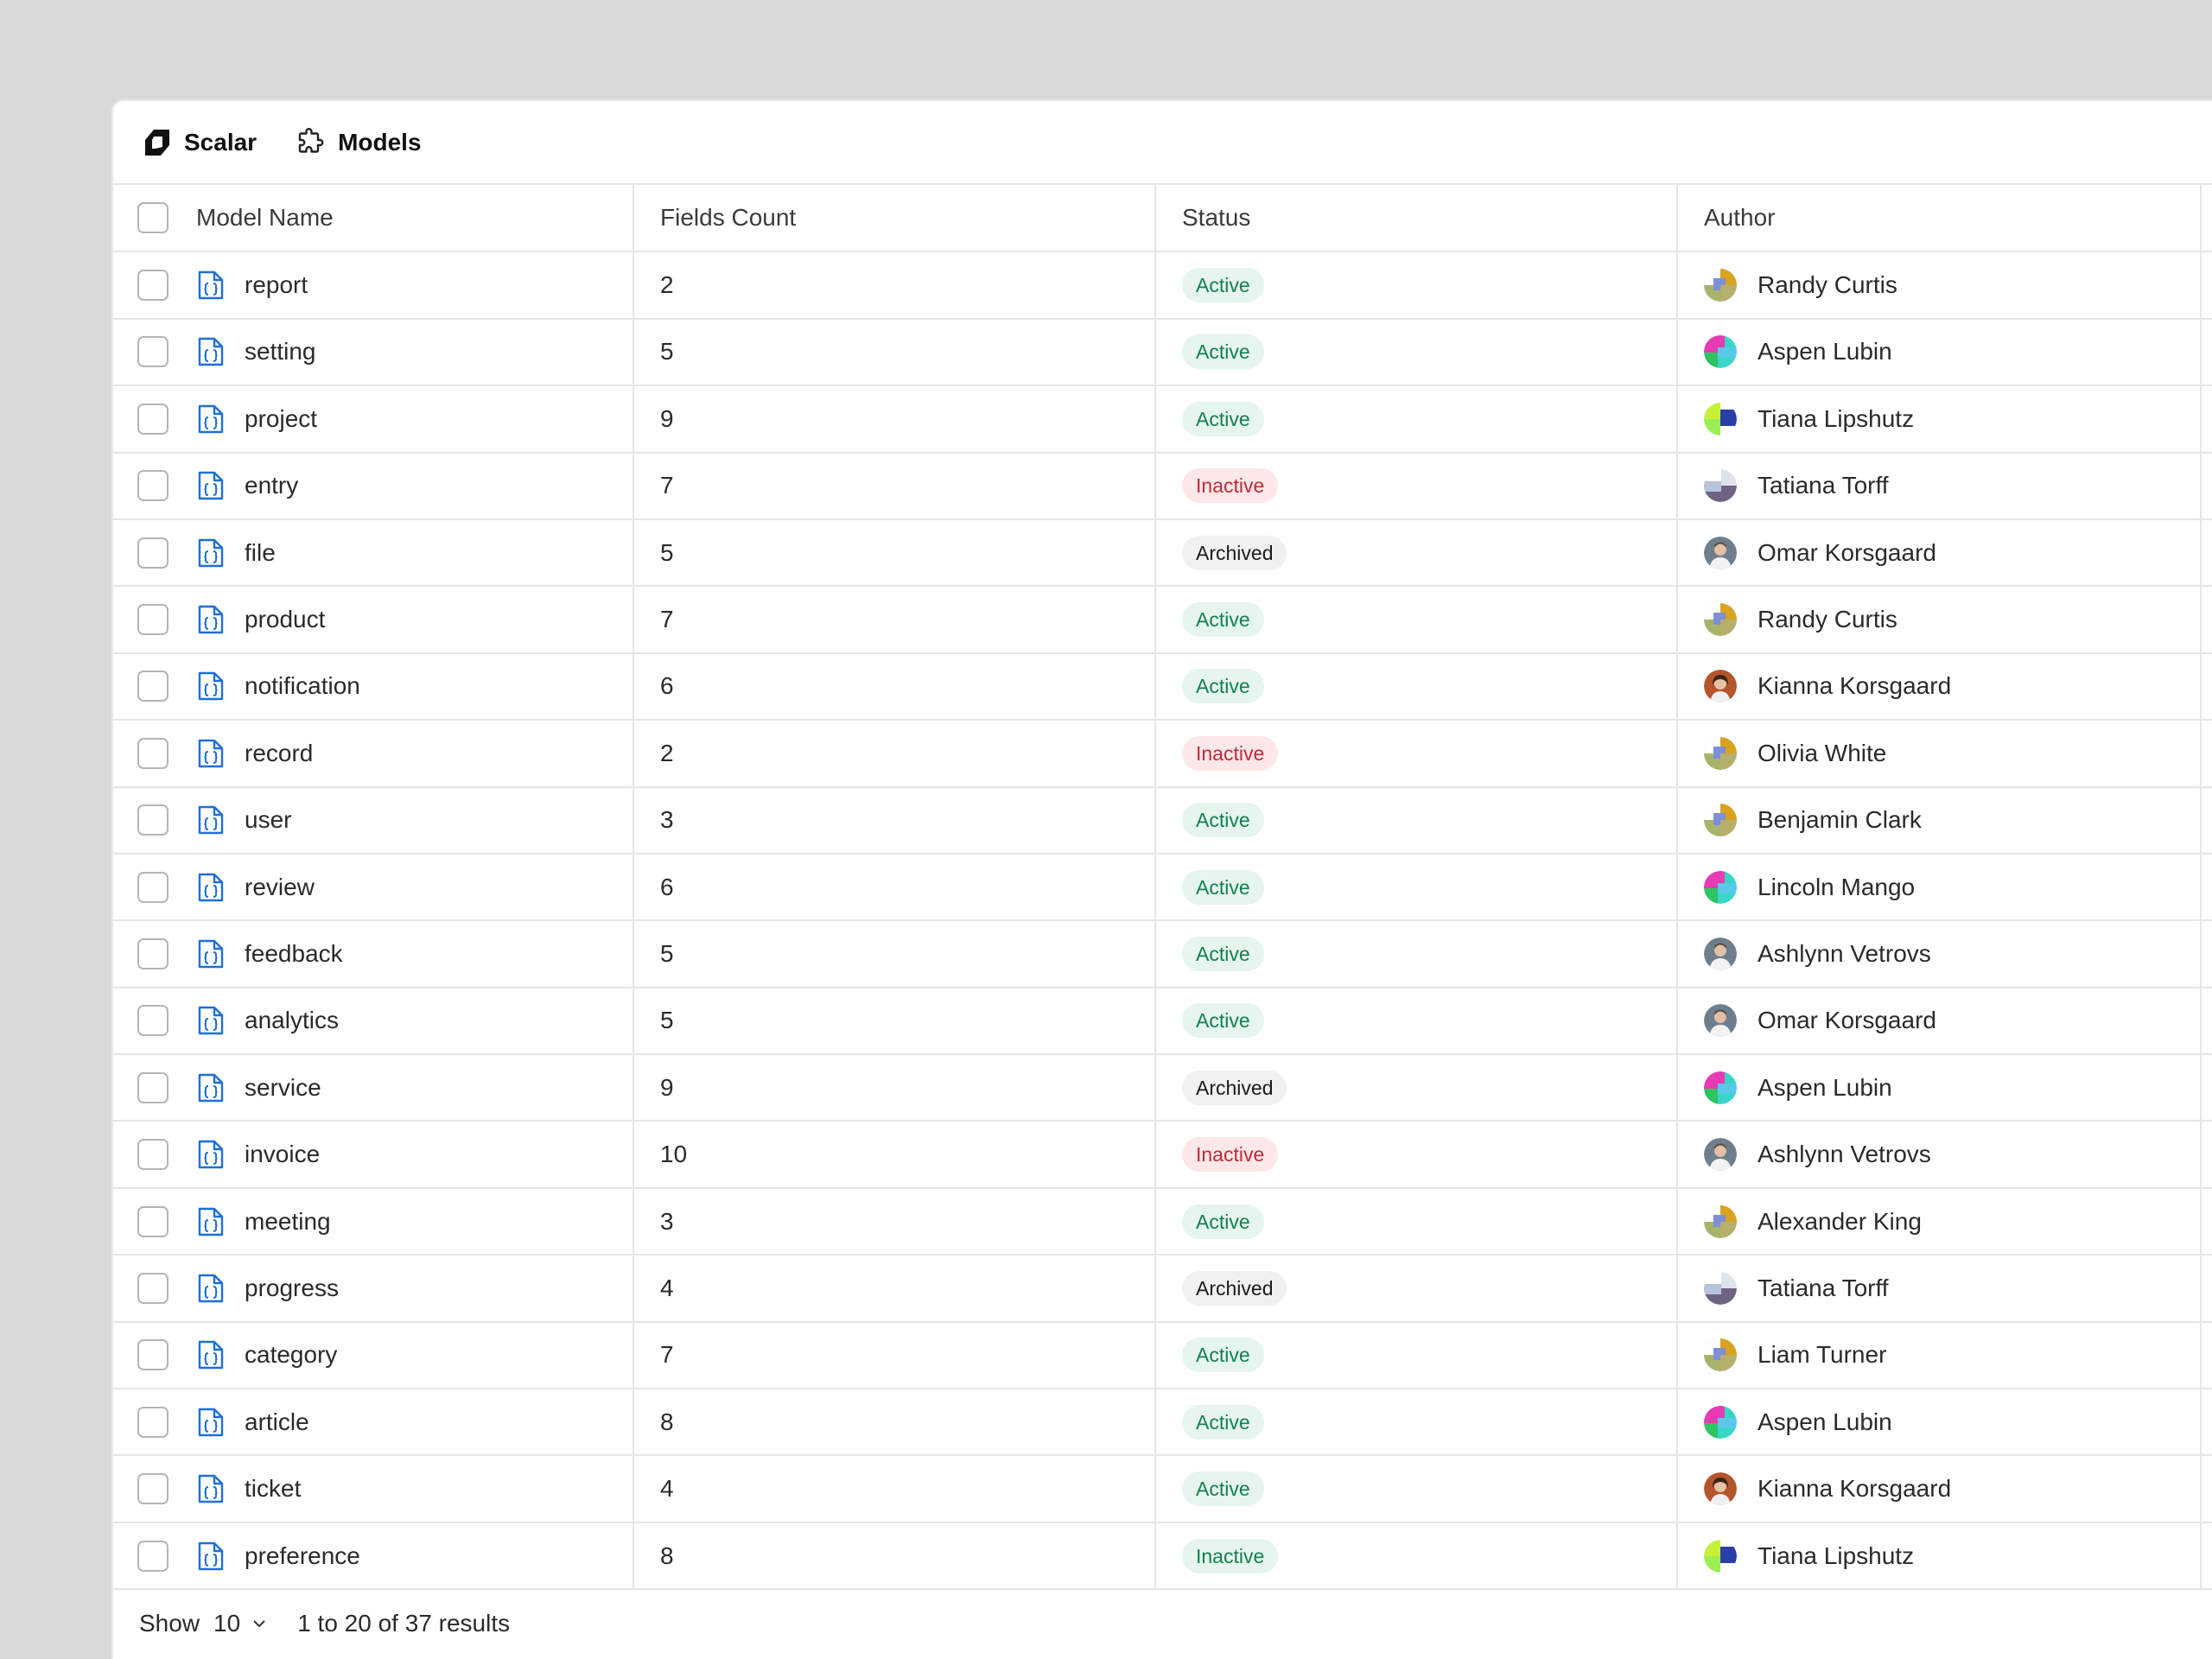 This screenshot has height=1659, width=2212. What do you see at coordinates (373, 219) in the screenshot?
I see `column-header-model-name: Model Name` at bounding box center [373, 219].